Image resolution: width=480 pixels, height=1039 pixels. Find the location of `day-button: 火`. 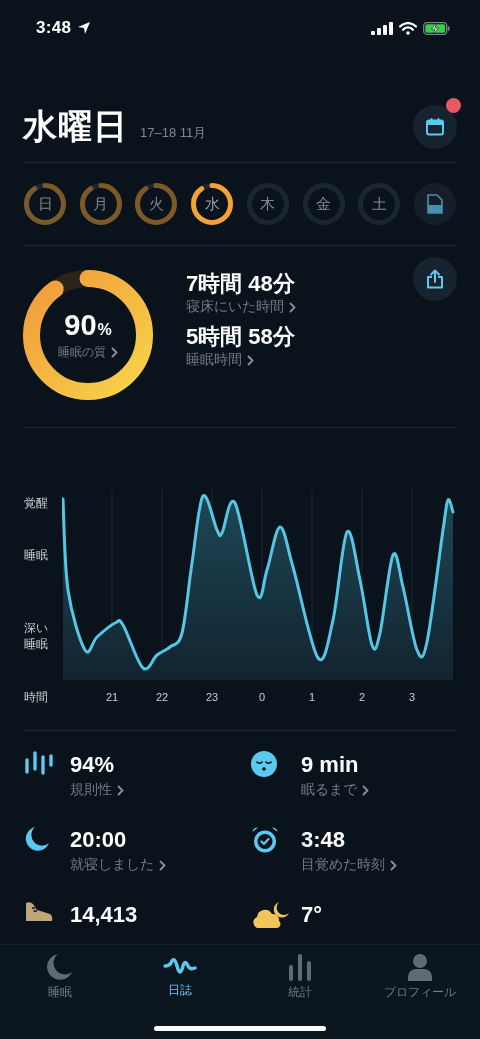

day-button: 火 is located at coordinates (156, 204).